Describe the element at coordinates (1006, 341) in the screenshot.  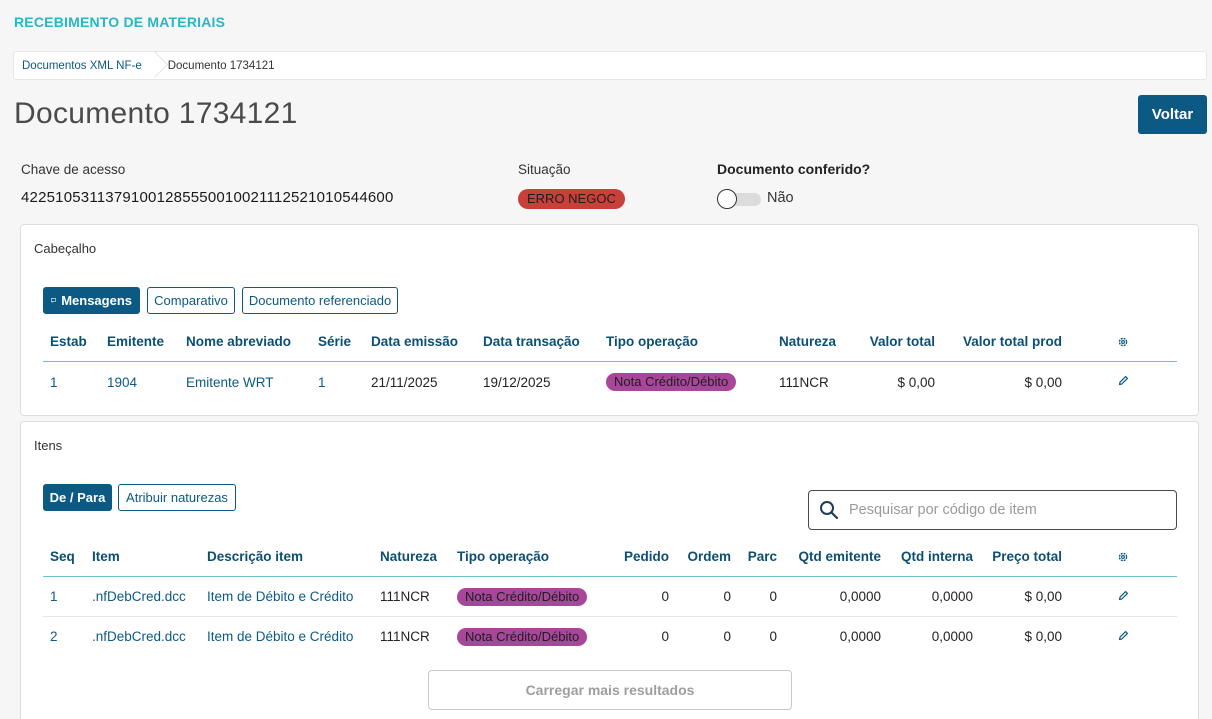
I see `col-valor-total-prod: Valor total prod` at that location.